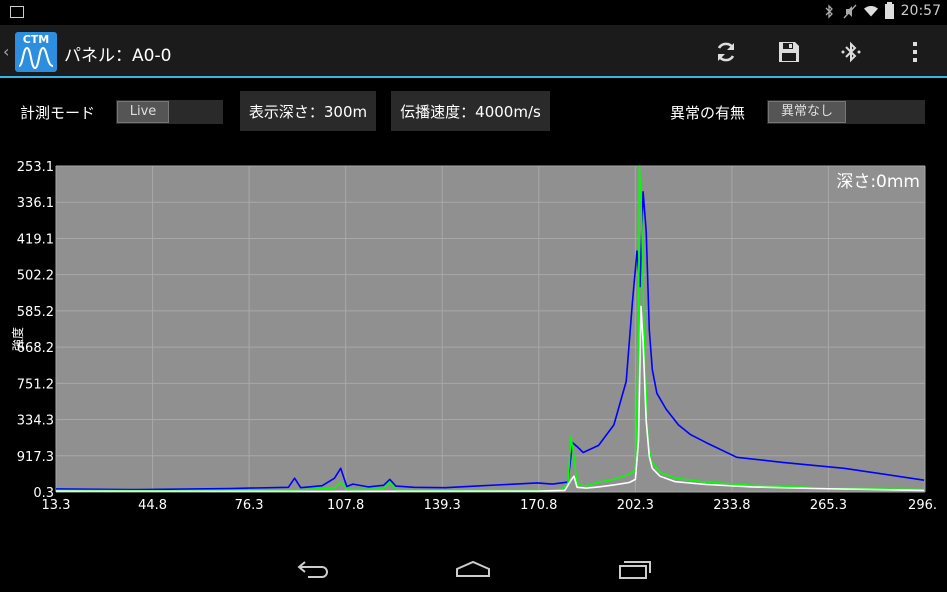  Describe the element at coordinates (881, 10) in the screenshot. I see `status-icons: 20:57` at that location.